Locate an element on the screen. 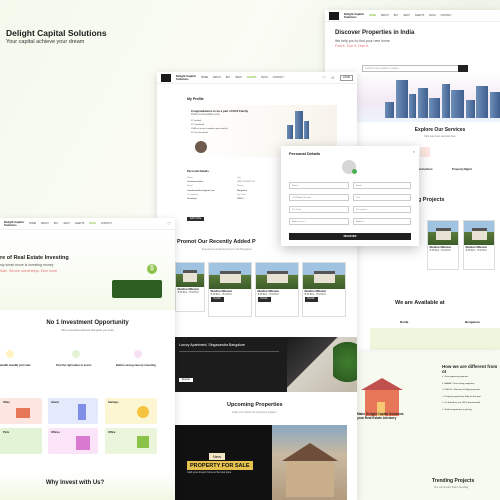 Image resolution: width=500 pixels, height=500 pixels. property-image is located at coordinates (190, 275).